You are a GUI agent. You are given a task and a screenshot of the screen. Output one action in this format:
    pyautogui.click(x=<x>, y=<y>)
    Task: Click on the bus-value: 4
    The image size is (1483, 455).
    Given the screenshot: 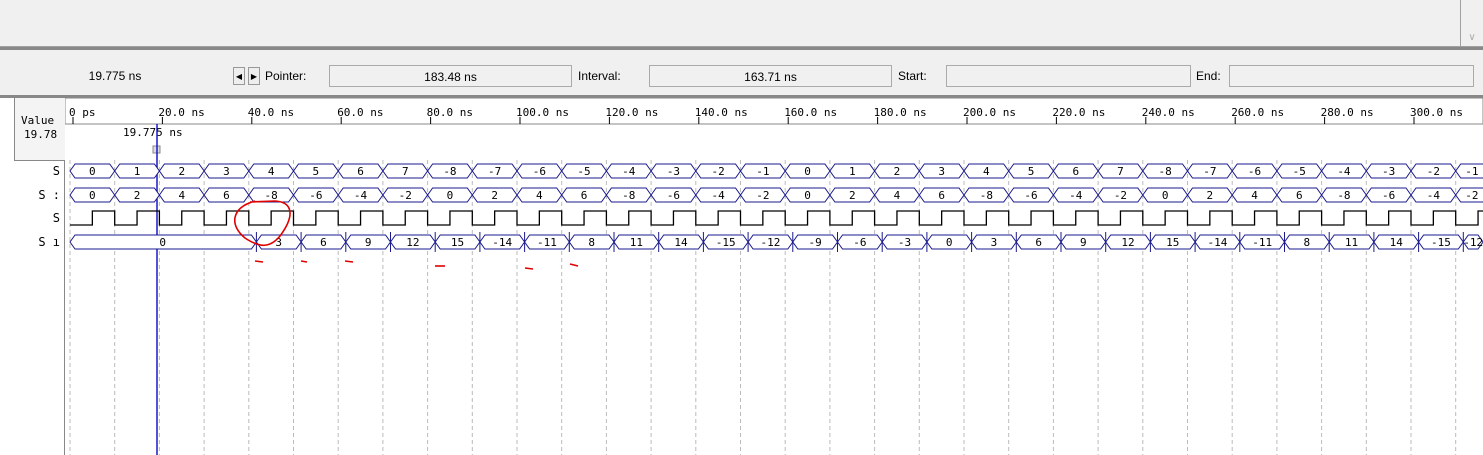 What is the action you would take?
    pyautogui.click(x=1254, y=195)
    